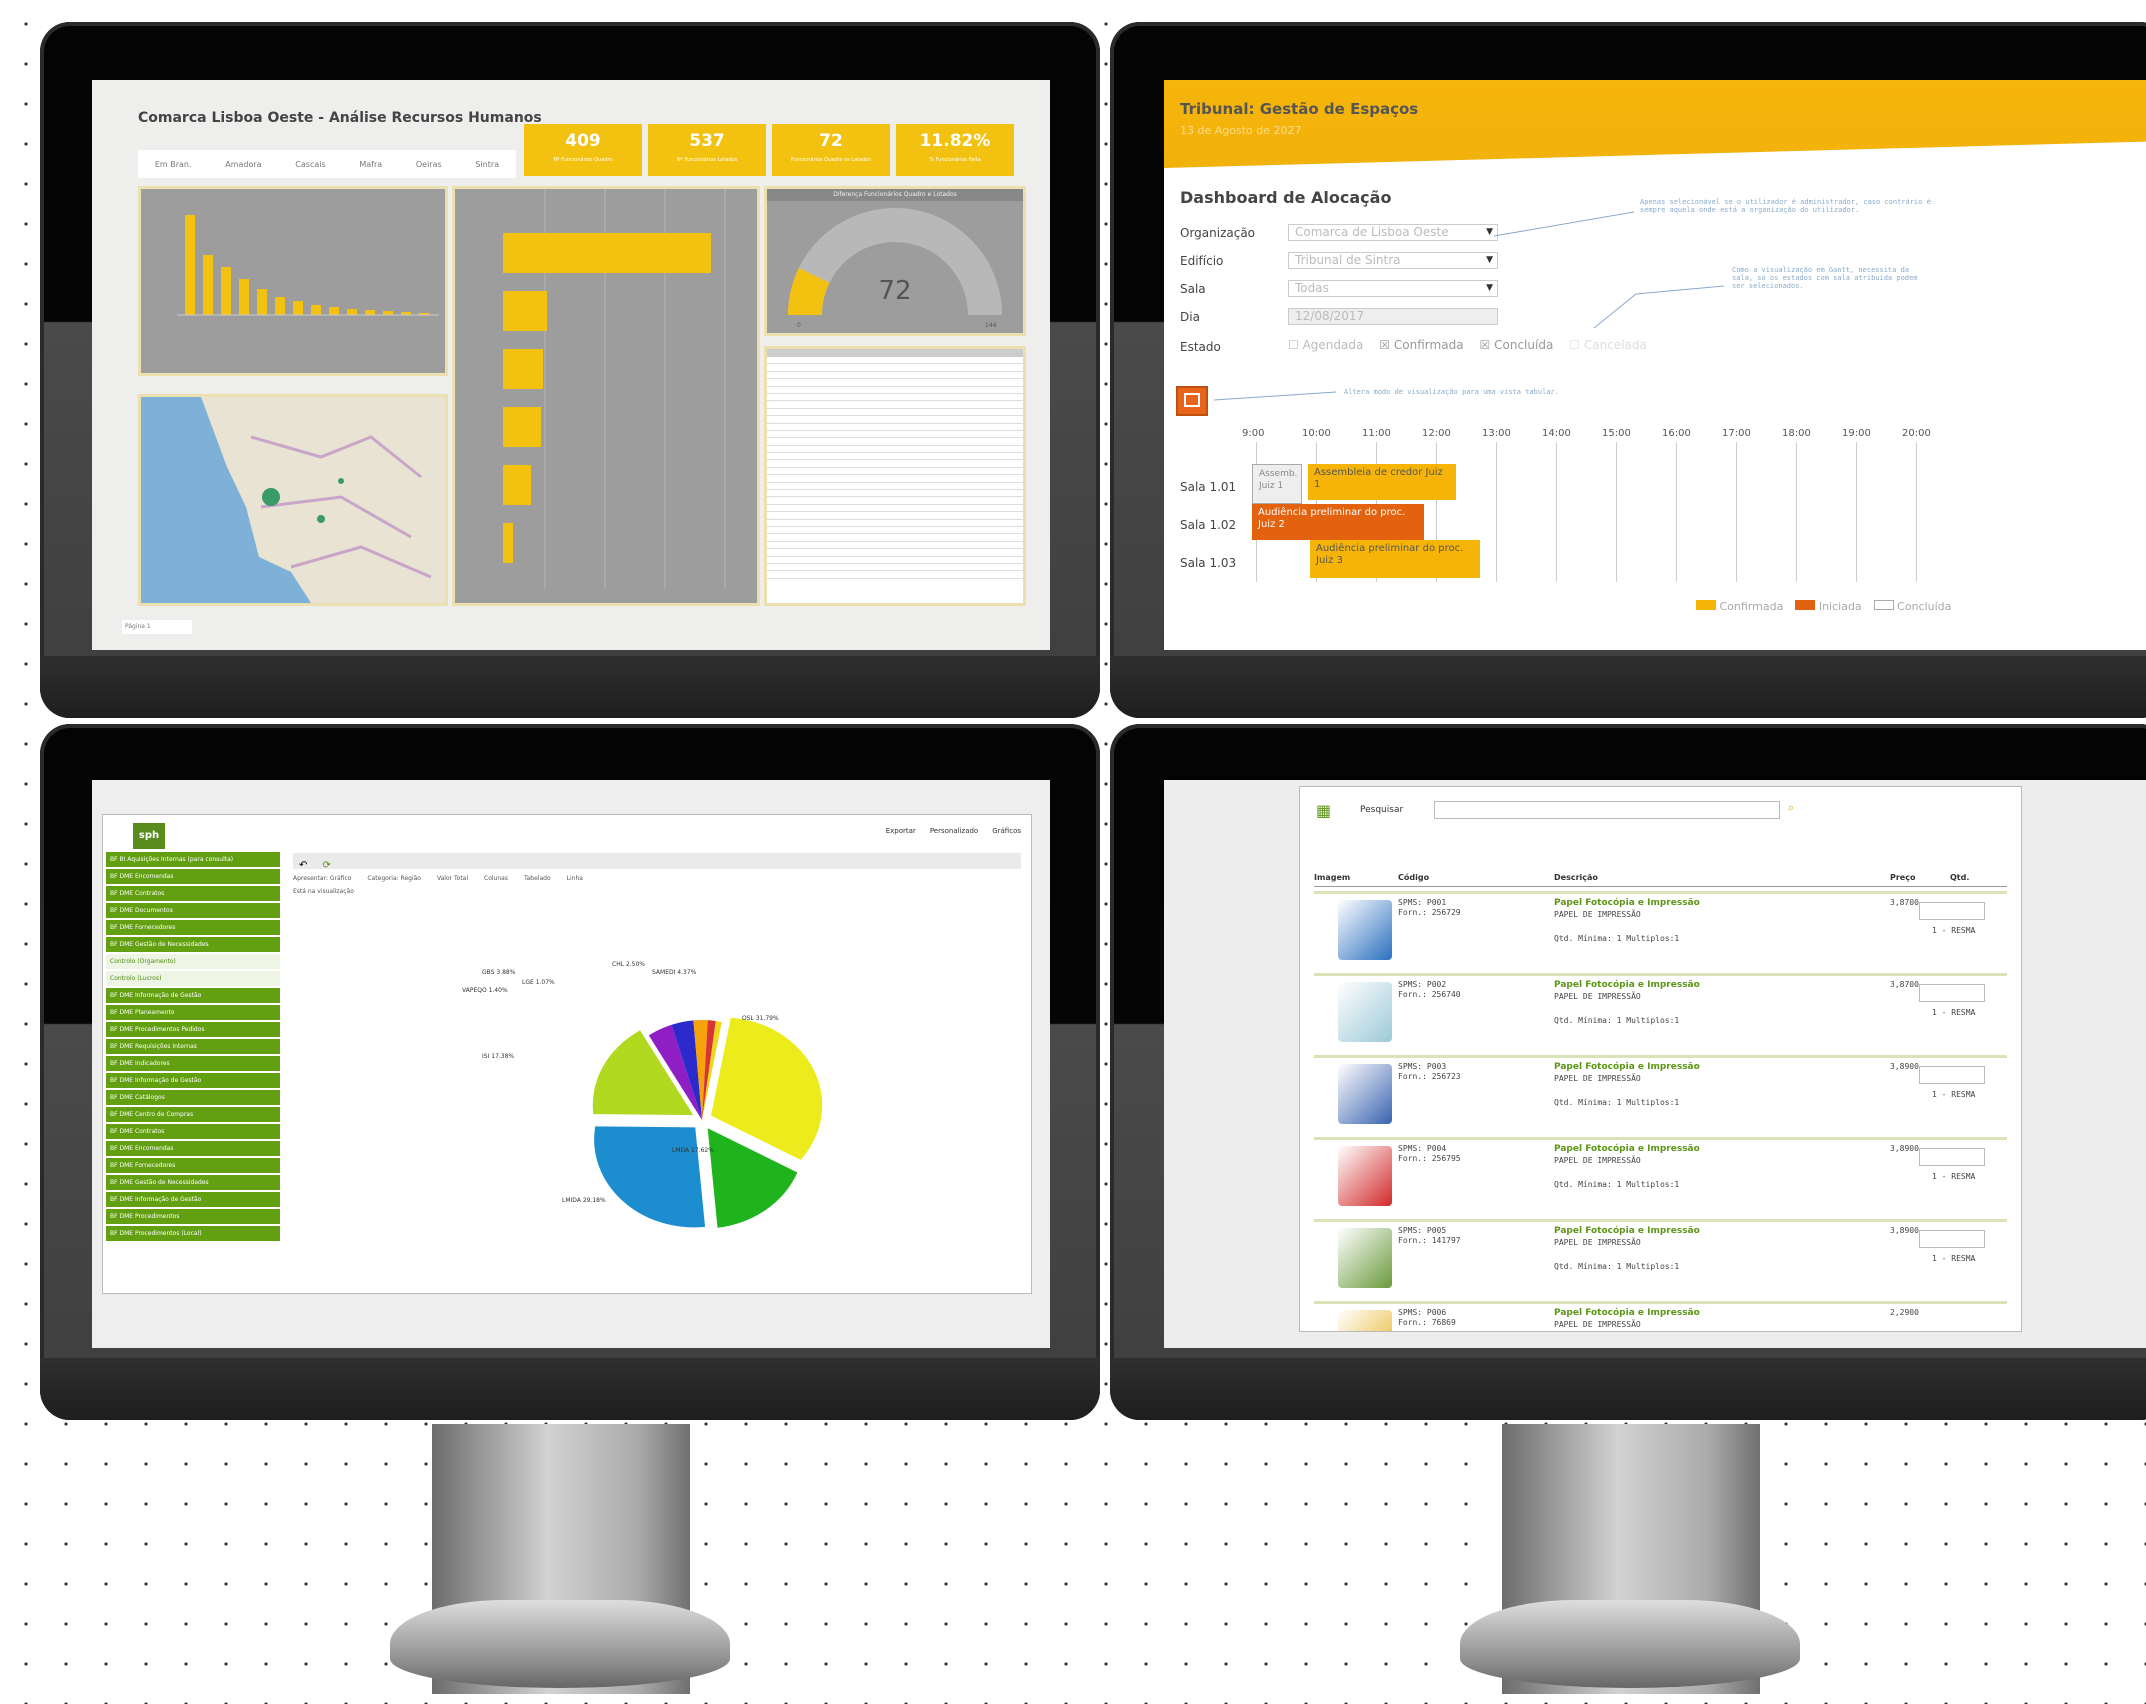  What do you see at coordinates (394, 878) in the screenshot?
I see `filter-item: Categoria: Região` at bounding box center [394, 878].